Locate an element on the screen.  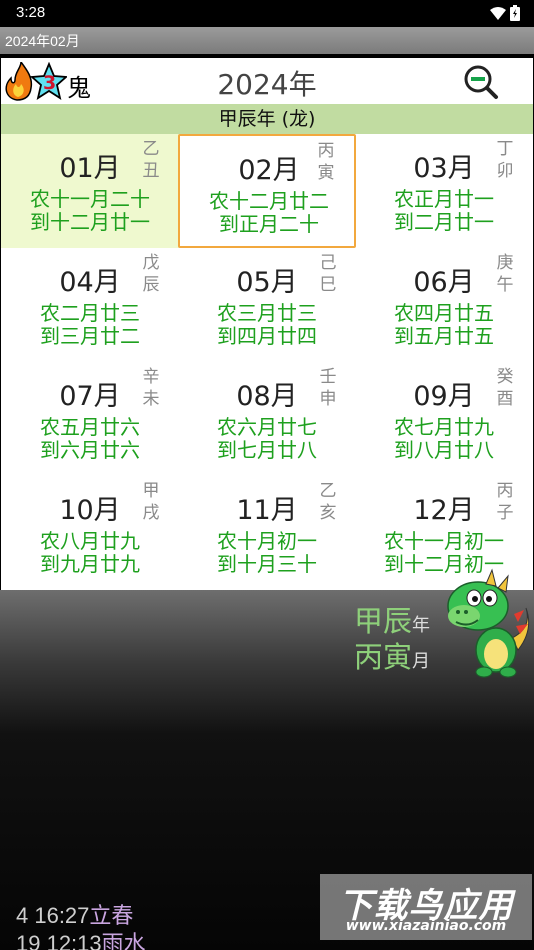
month-cell-07: 07月 辛未 农五月廿六 到六月廿六 is located at coordinates (90, 419).